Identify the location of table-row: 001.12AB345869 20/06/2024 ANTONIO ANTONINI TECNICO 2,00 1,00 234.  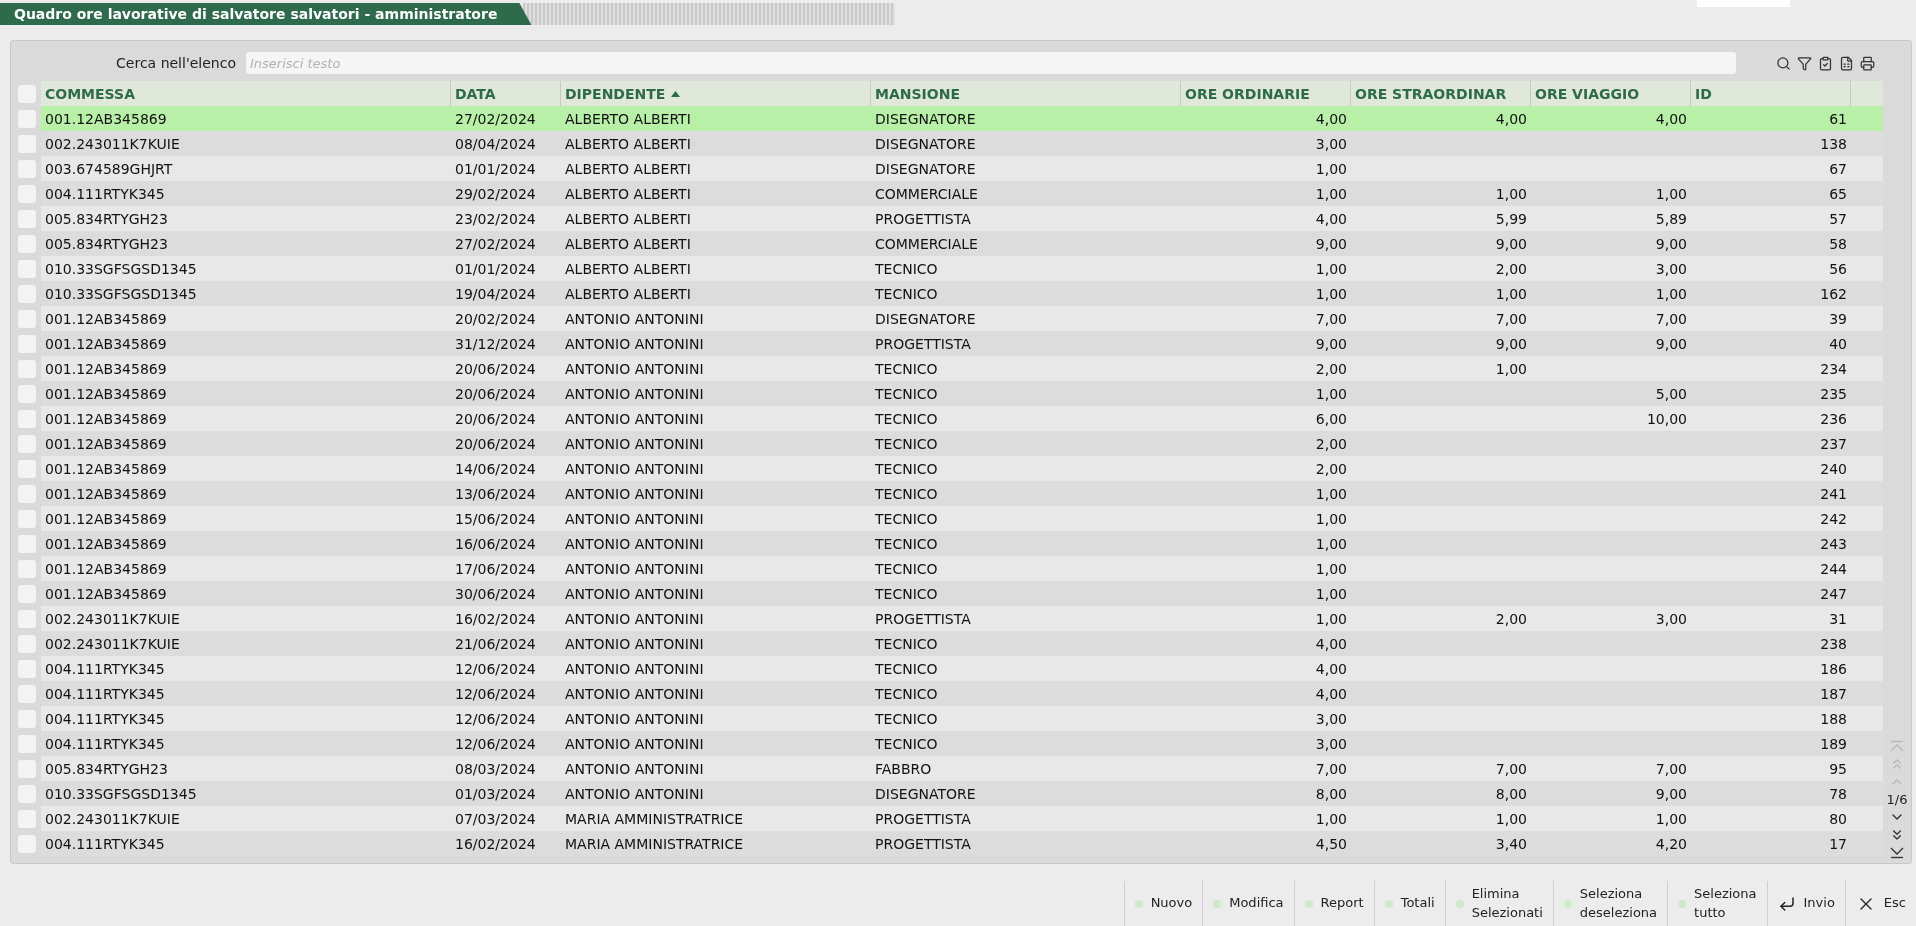
(962, 368).